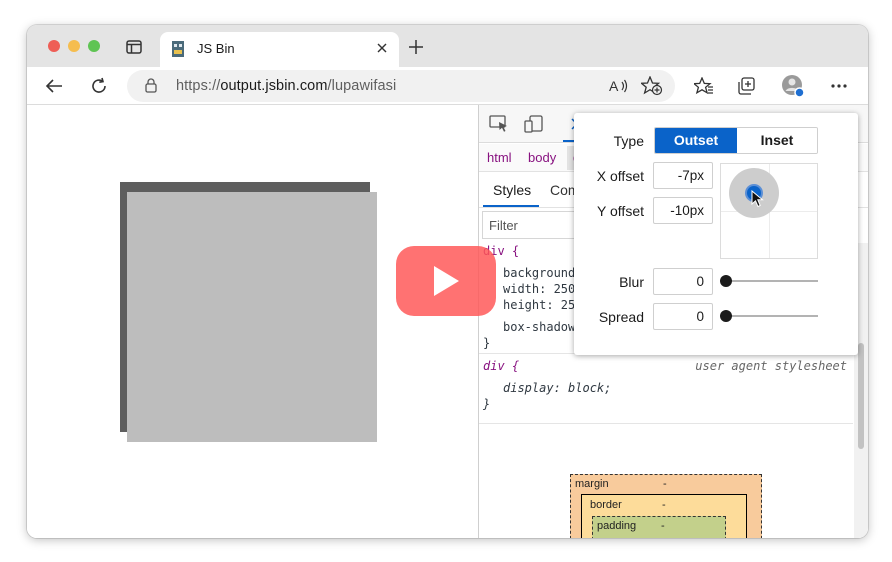  I want to click on lock-icon, so click(151, 88).